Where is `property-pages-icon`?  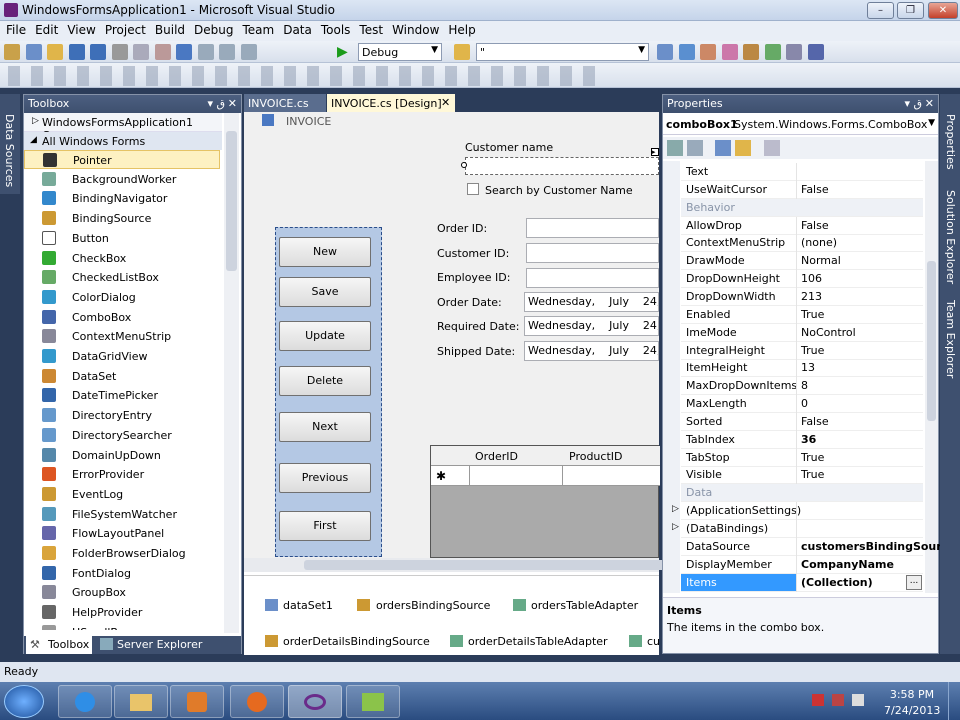
property-pages-icon is located at coordinates (772, 148).